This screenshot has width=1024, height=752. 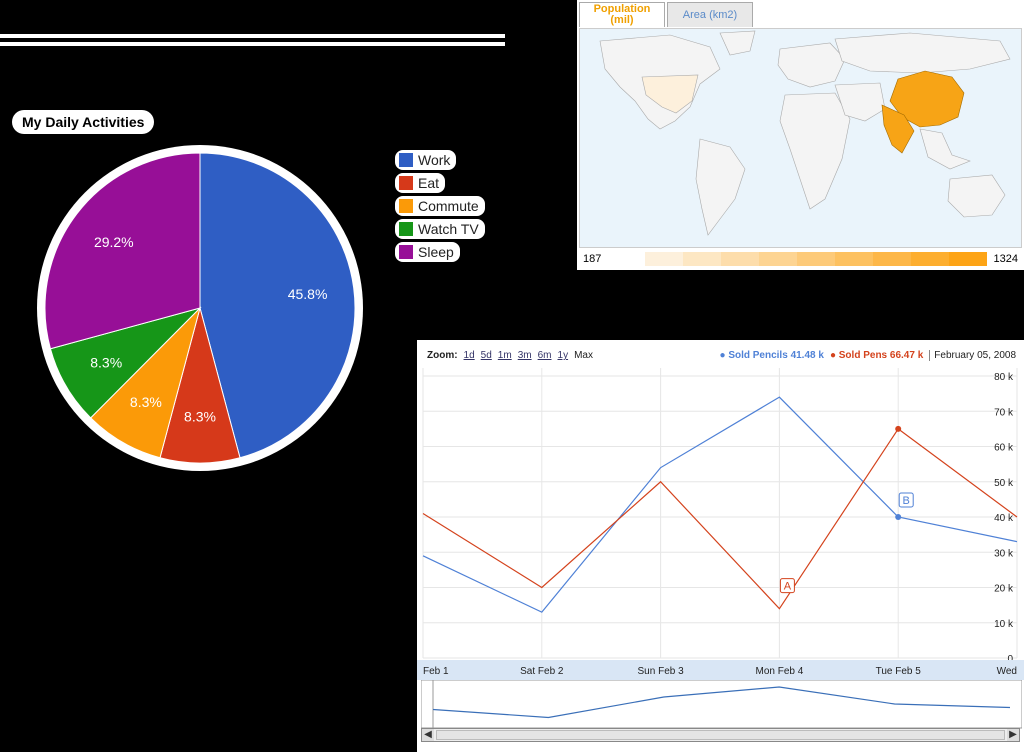 What do you see at coordinates (436, 251) in the screenshot?
I see `legend-label: Sleep` at bounding box center [436, 251].